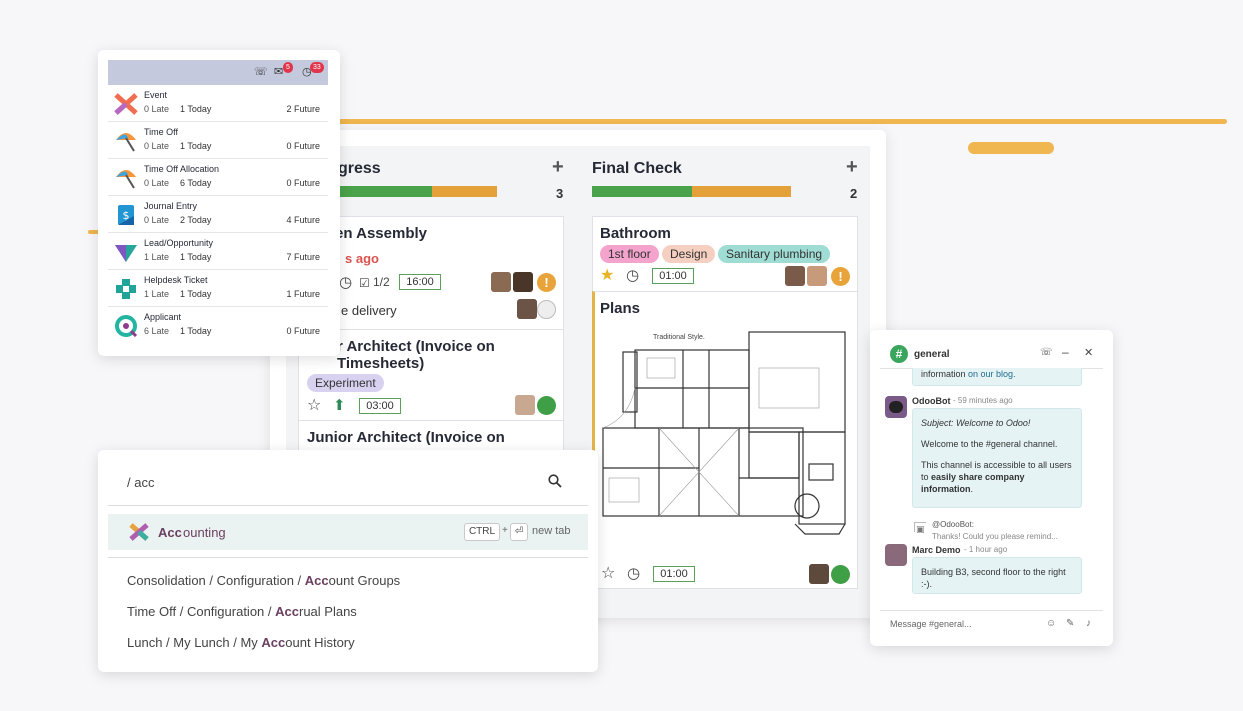 The width and height of the screenshot is (1243, 711). What do you see at coordinates (620, 308) in the screenshot?
I see `card-title: Plans` at bounding box center [620, 308].